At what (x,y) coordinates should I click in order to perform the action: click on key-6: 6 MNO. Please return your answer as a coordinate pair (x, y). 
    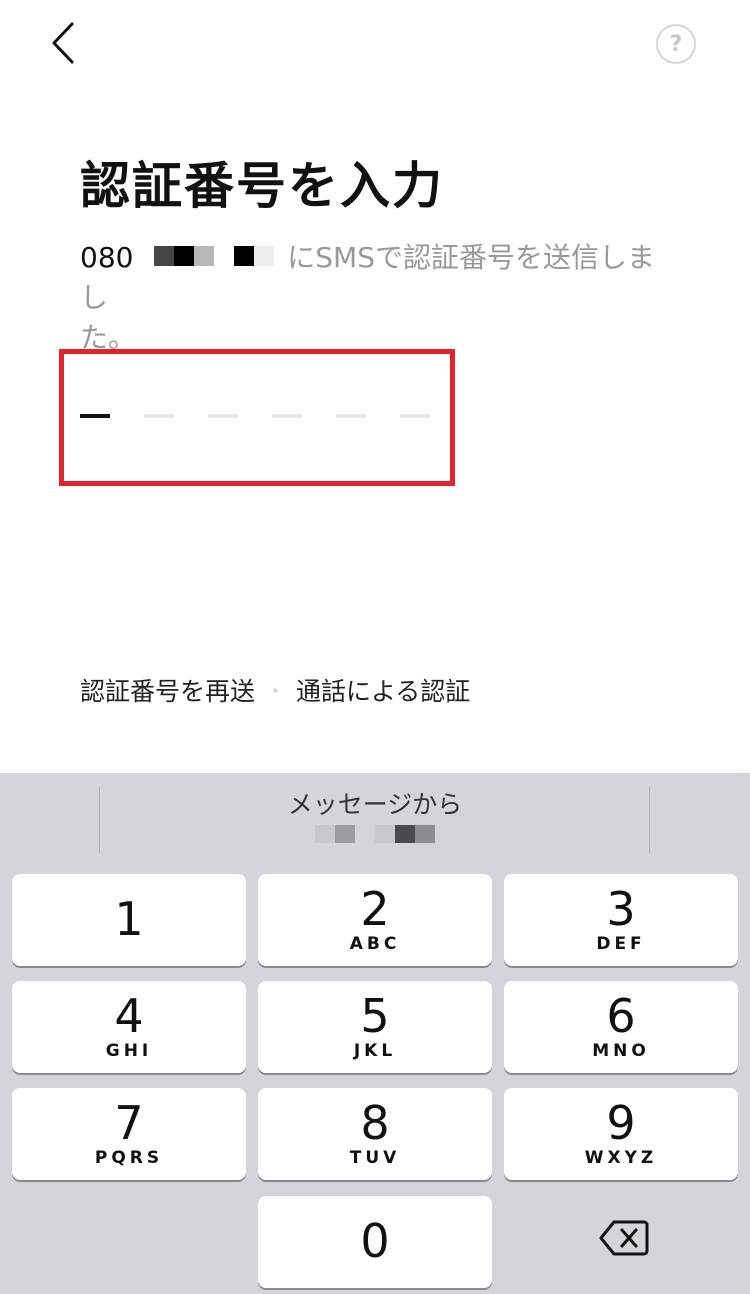
    Looking at the image, I should click on (621, 1027).